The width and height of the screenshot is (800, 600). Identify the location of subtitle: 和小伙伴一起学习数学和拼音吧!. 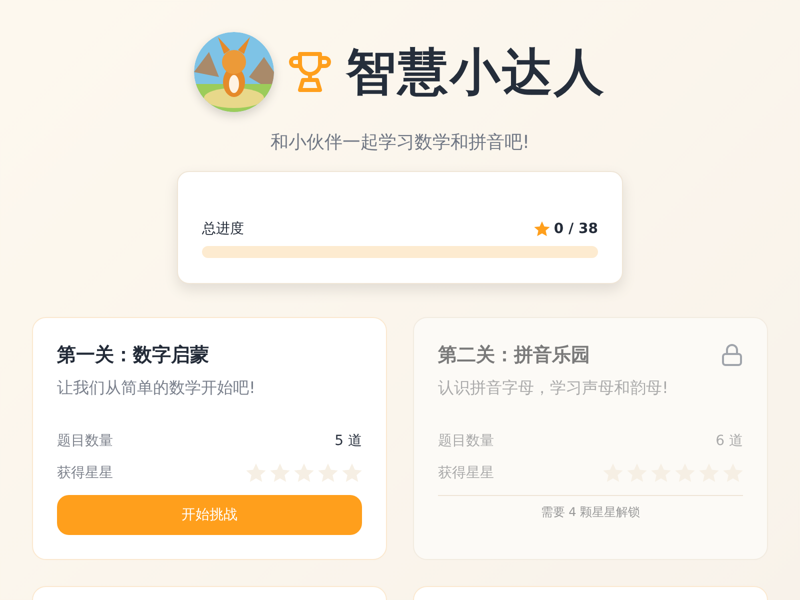
(400, 142).